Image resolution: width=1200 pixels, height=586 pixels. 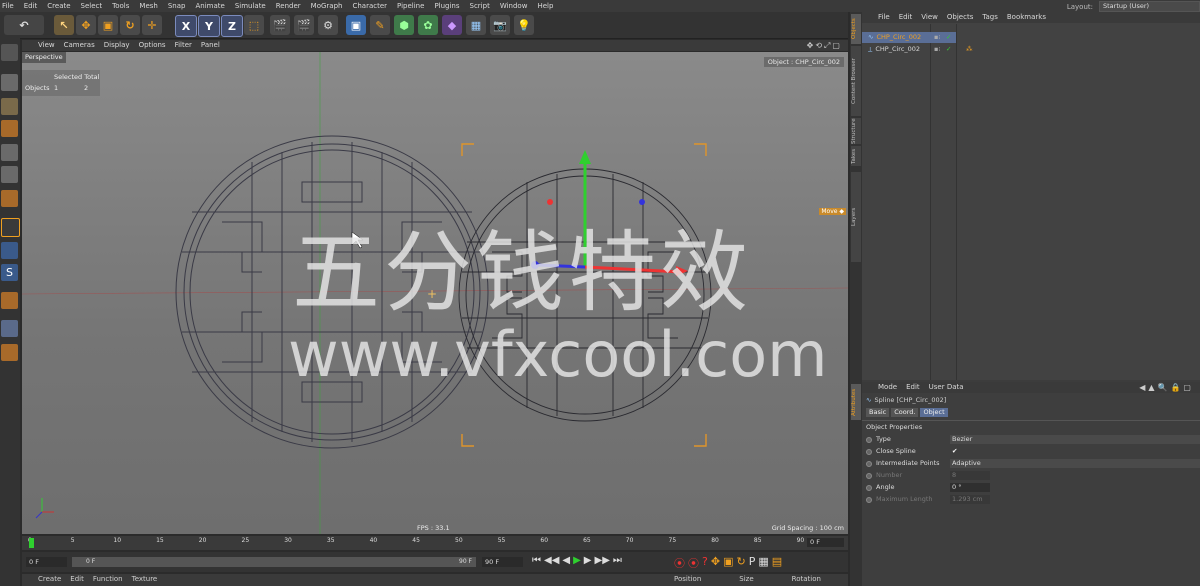 I want to click on axis-mode-icon, so click(x=10, y=227).